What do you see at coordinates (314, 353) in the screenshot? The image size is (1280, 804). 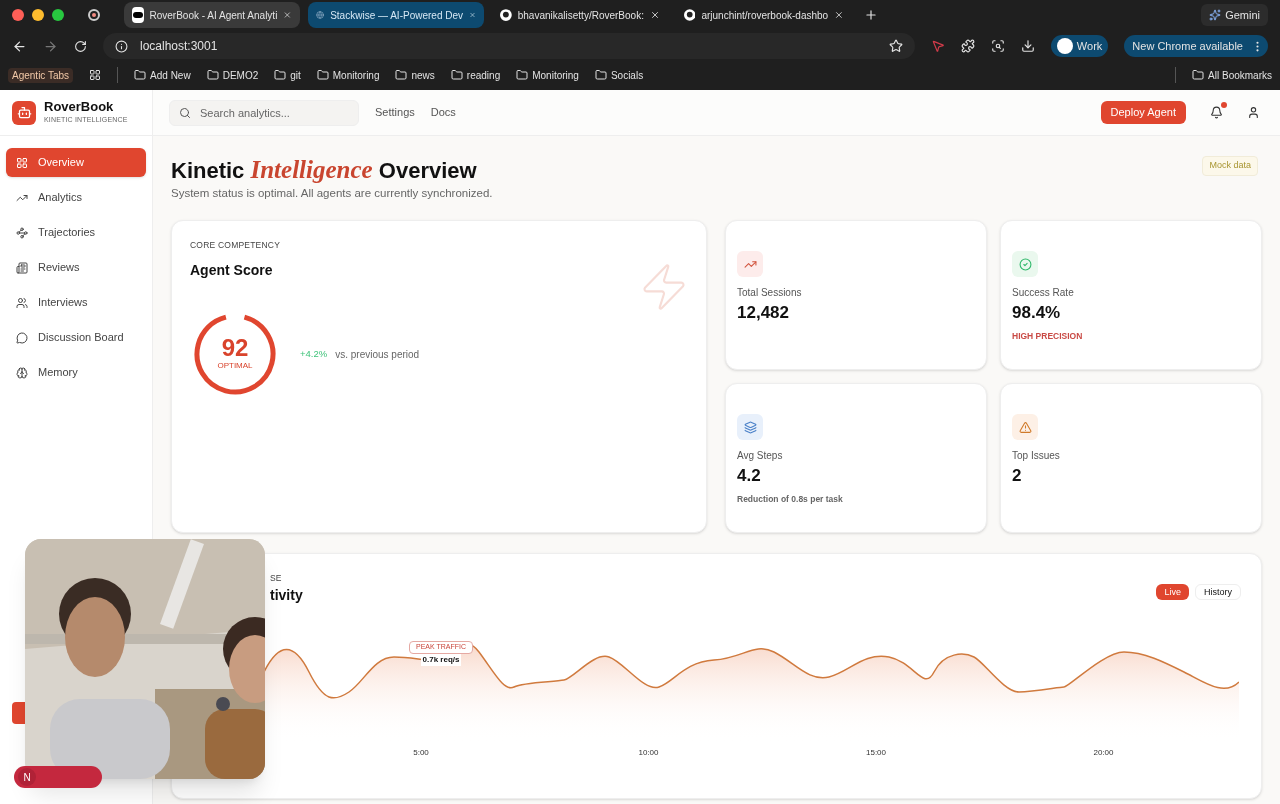 I see `score-change: +4.2%` at bounding box center [314, 353].